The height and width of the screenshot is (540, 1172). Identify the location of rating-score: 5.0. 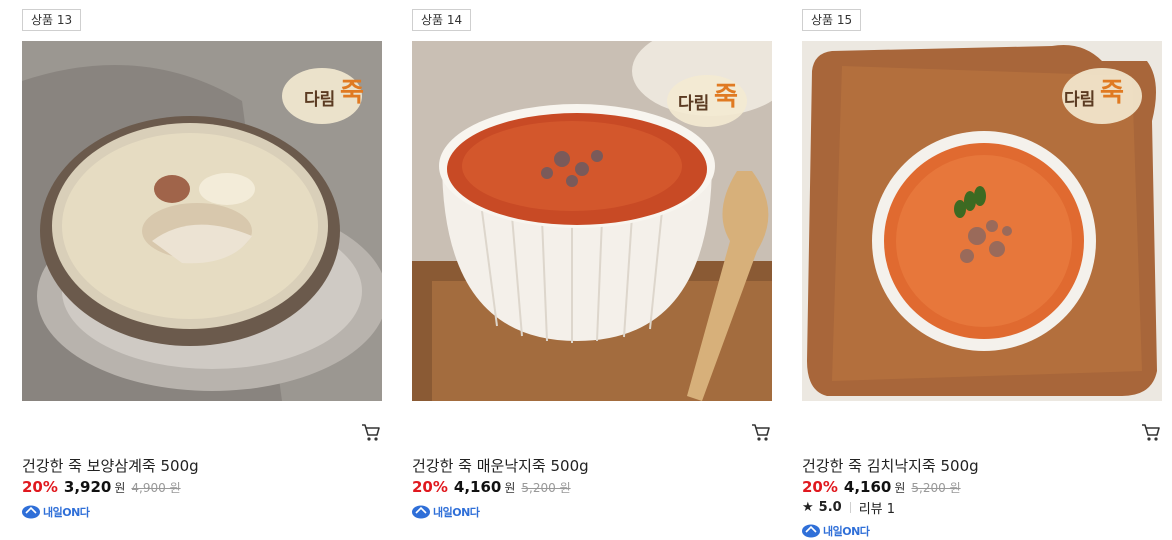
(830, 507).